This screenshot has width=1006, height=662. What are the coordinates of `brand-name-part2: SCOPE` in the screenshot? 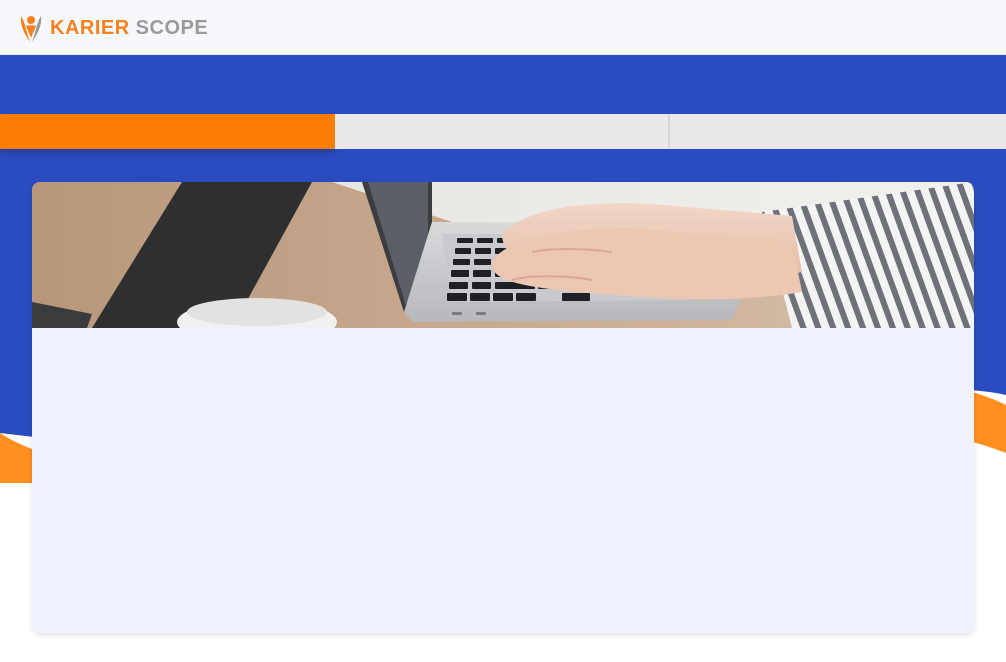 It's located at (172, 28).